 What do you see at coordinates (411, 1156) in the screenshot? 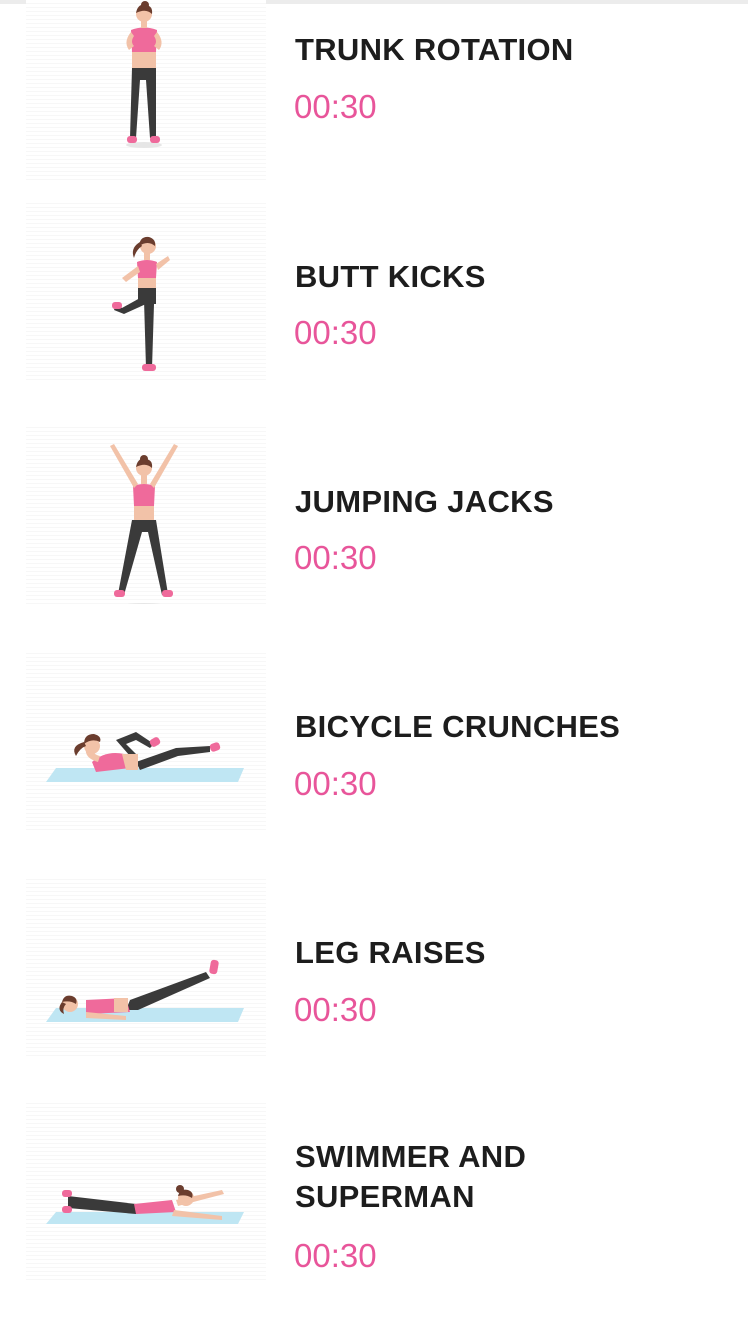
I see `exercise-title-line1: SWIMMER AND` at bounding box center [411, 1156].